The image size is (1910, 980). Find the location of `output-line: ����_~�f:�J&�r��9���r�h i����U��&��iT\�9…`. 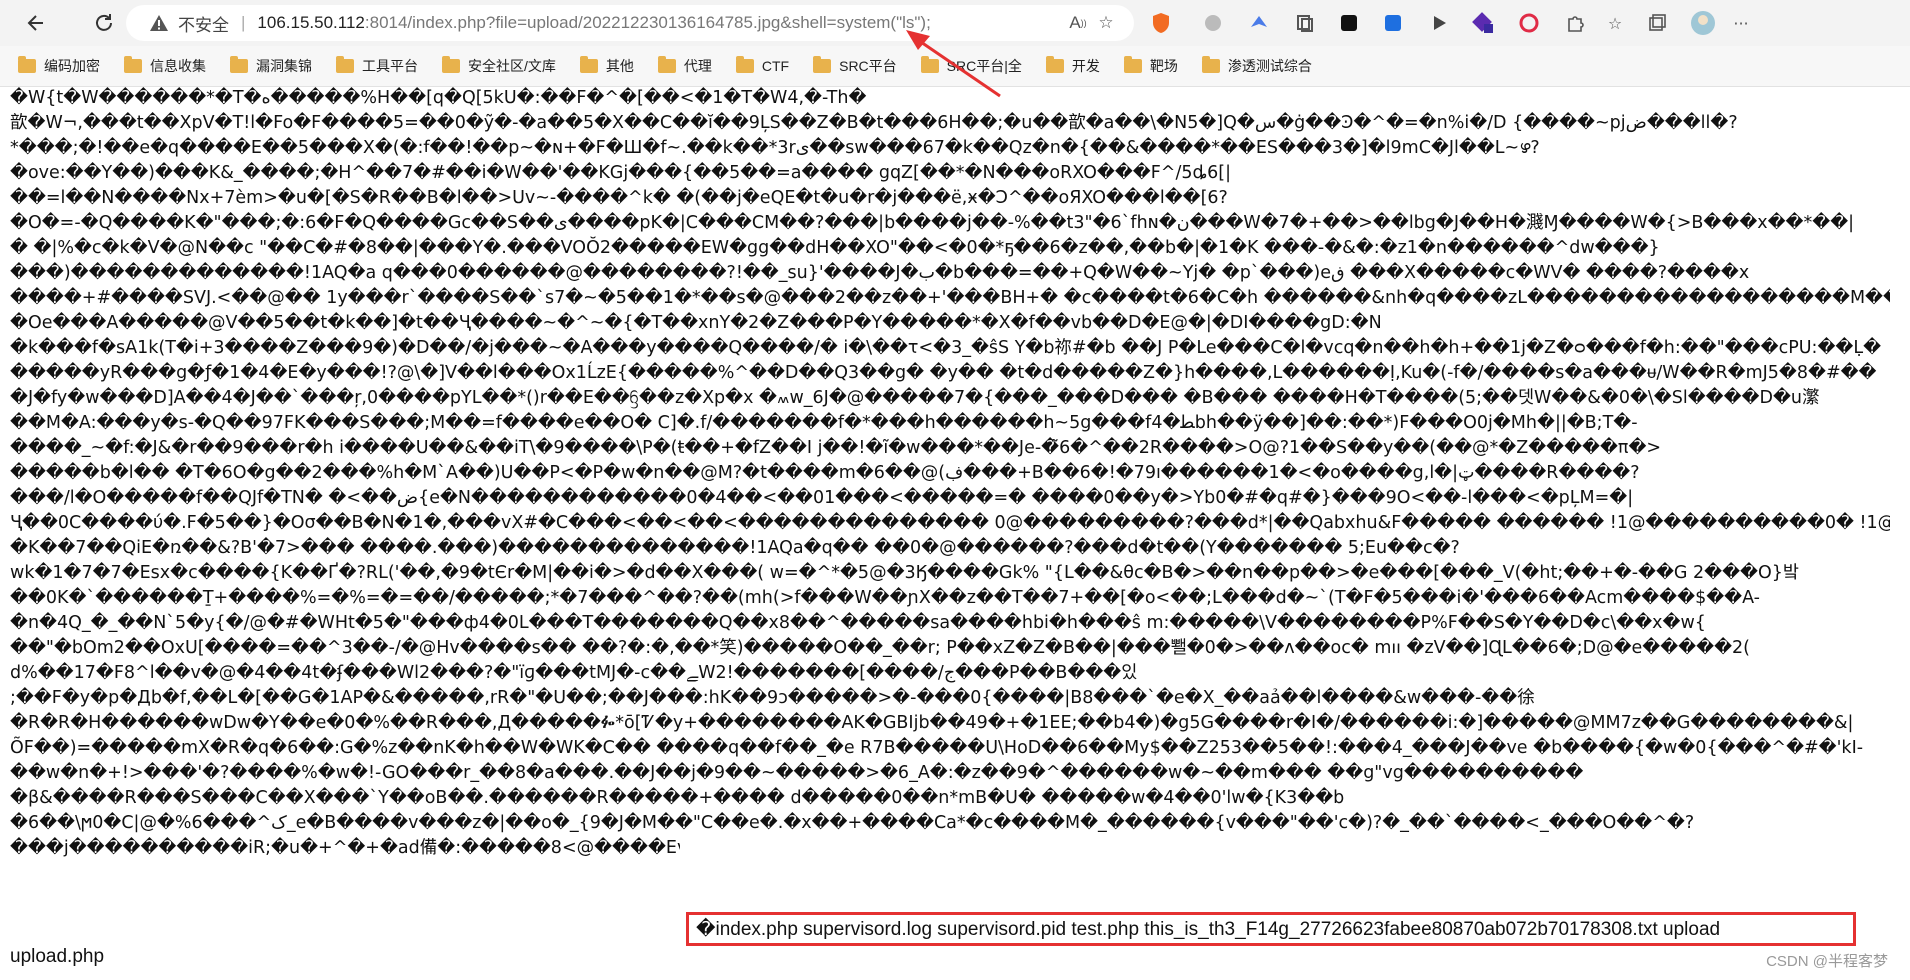

output-line: ����_~�f:�J&�r��9���r�h i����U��&��iT\�9… is located at coordinates (836, 448).